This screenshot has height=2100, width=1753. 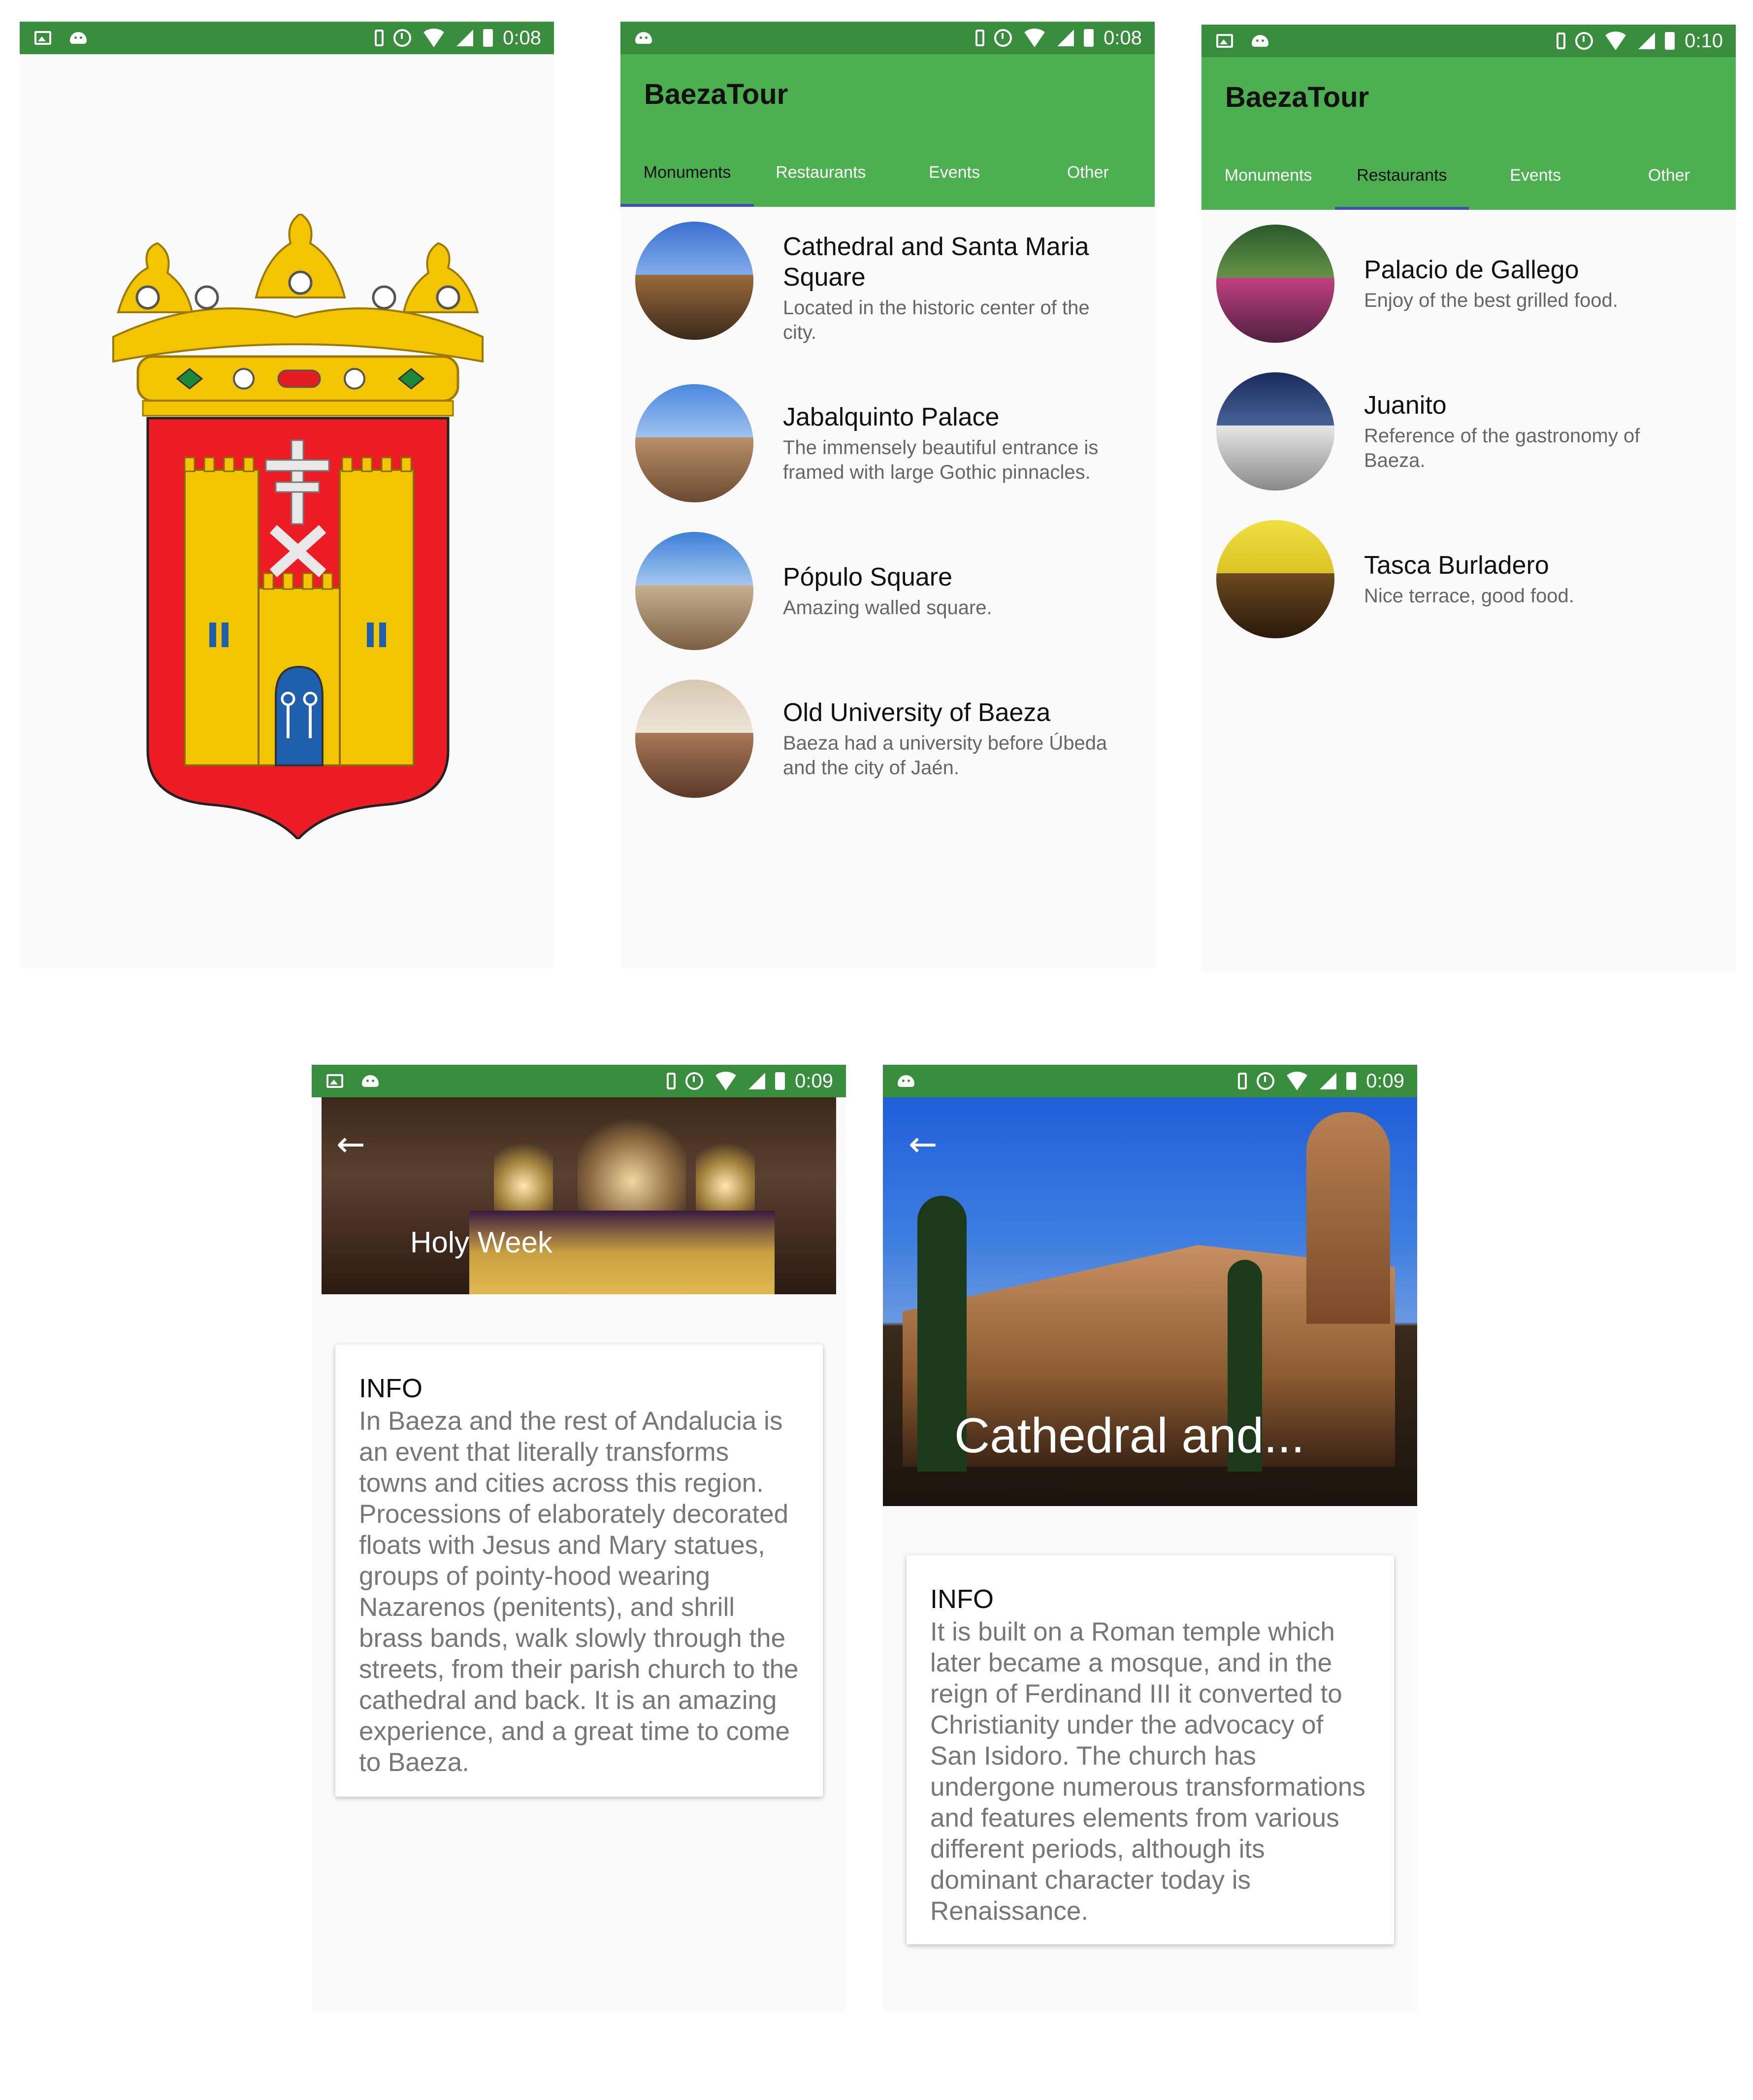 I want to click on list-item: Tasca Burladero Nice terrace, good food., so click(x=1468, y=579).